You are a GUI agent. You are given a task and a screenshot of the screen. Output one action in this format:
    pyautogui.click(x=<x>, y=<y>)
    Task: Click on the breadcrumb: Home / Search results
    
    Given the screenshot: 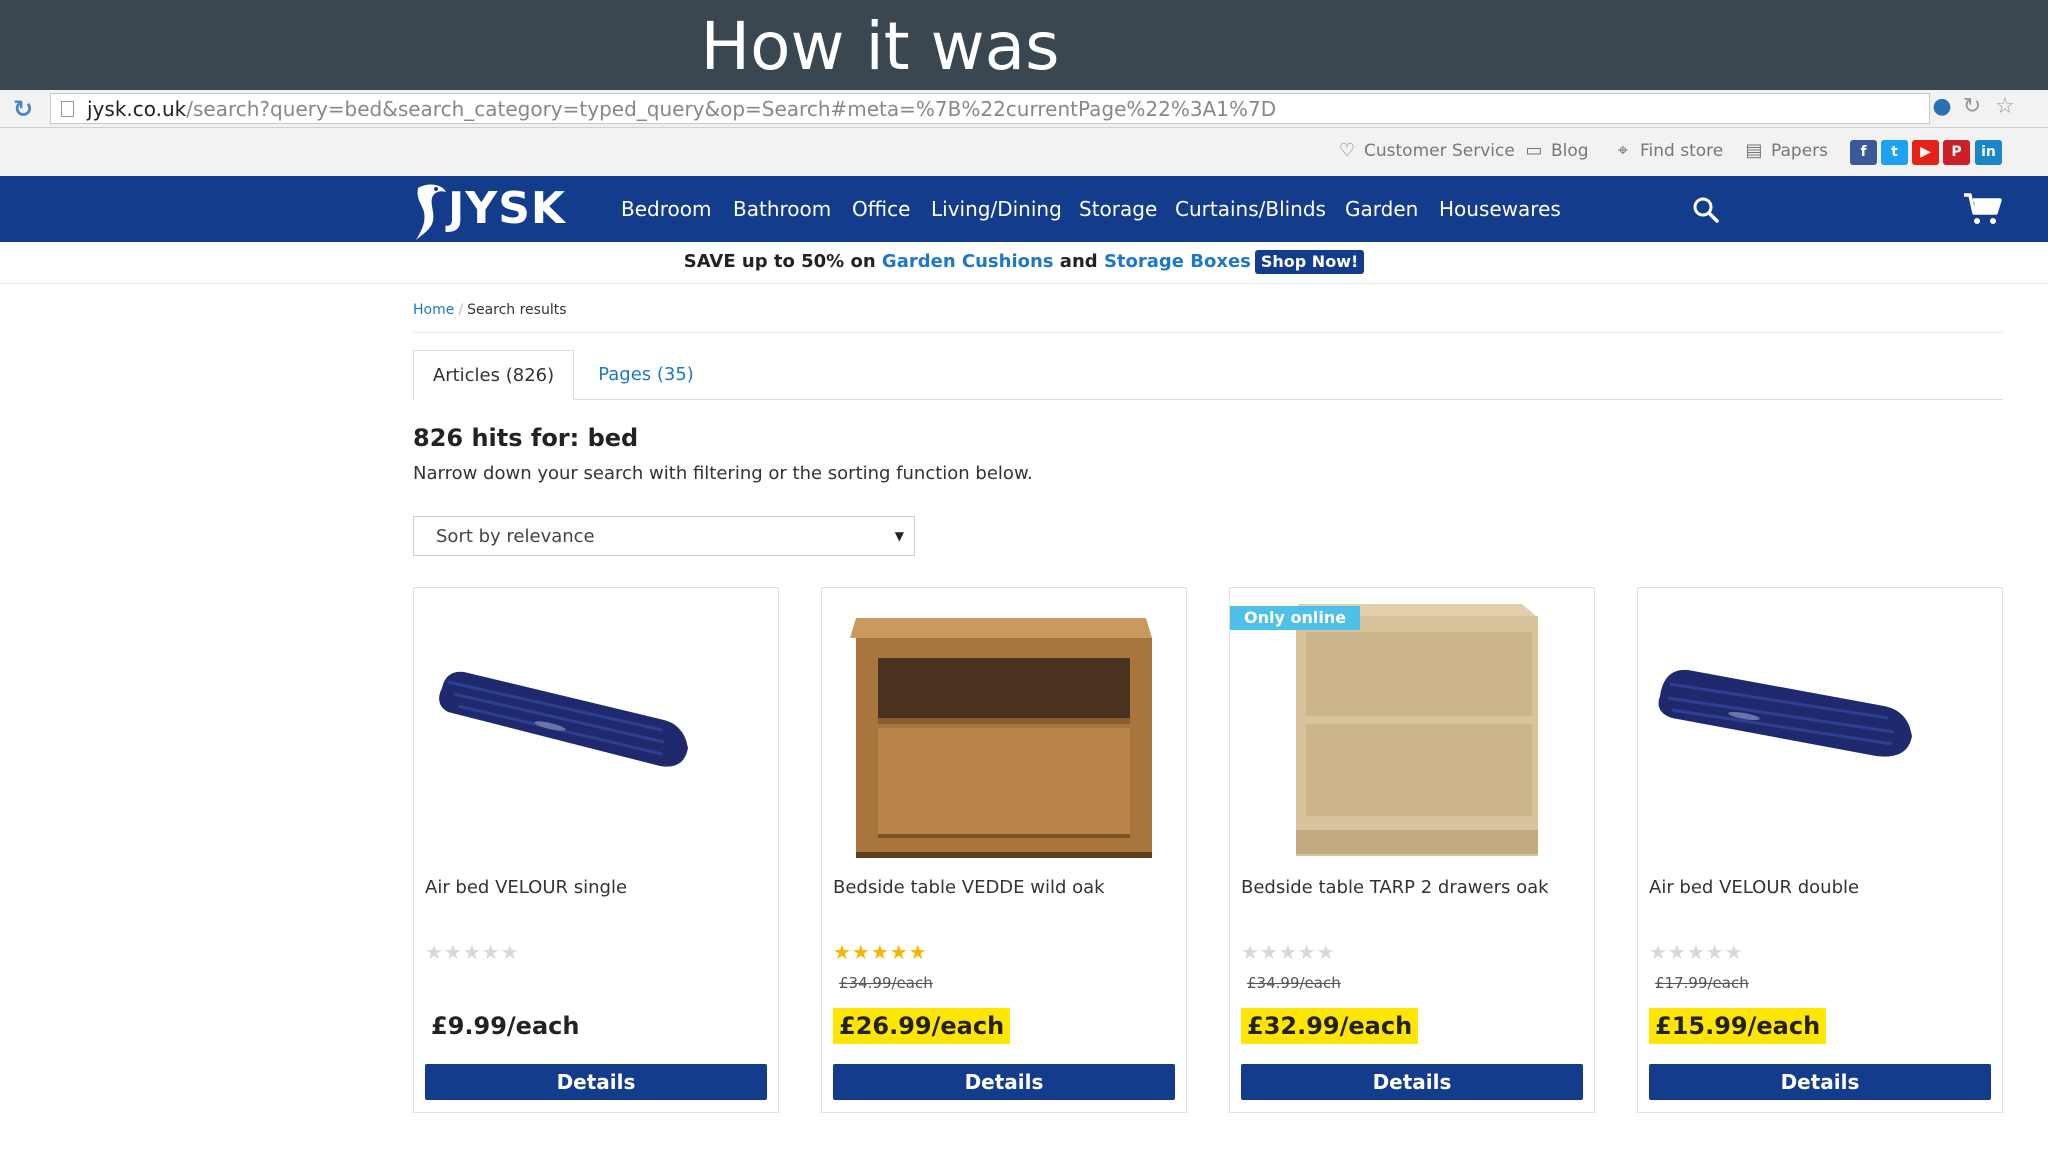 What is the action you would take?
    pyautogui.click(x=490, y=310)
    